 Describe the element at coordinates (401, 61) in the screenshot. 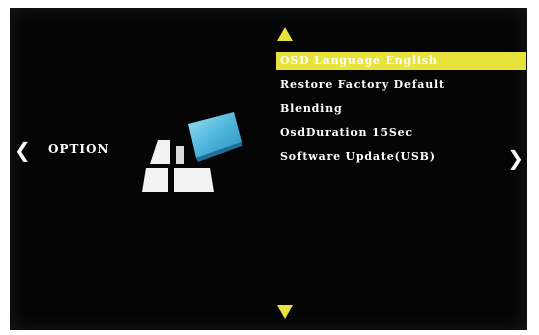

I see `menu-item-osd-language: OSD Language English` at that location.